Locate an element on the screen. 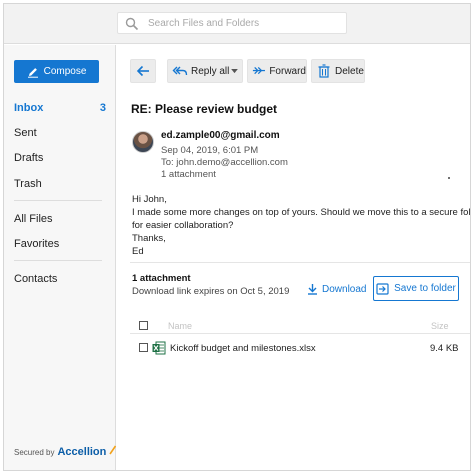 The image size is (474, 474). sidebar-item-label: Sent is located at coordinates (25, 133).